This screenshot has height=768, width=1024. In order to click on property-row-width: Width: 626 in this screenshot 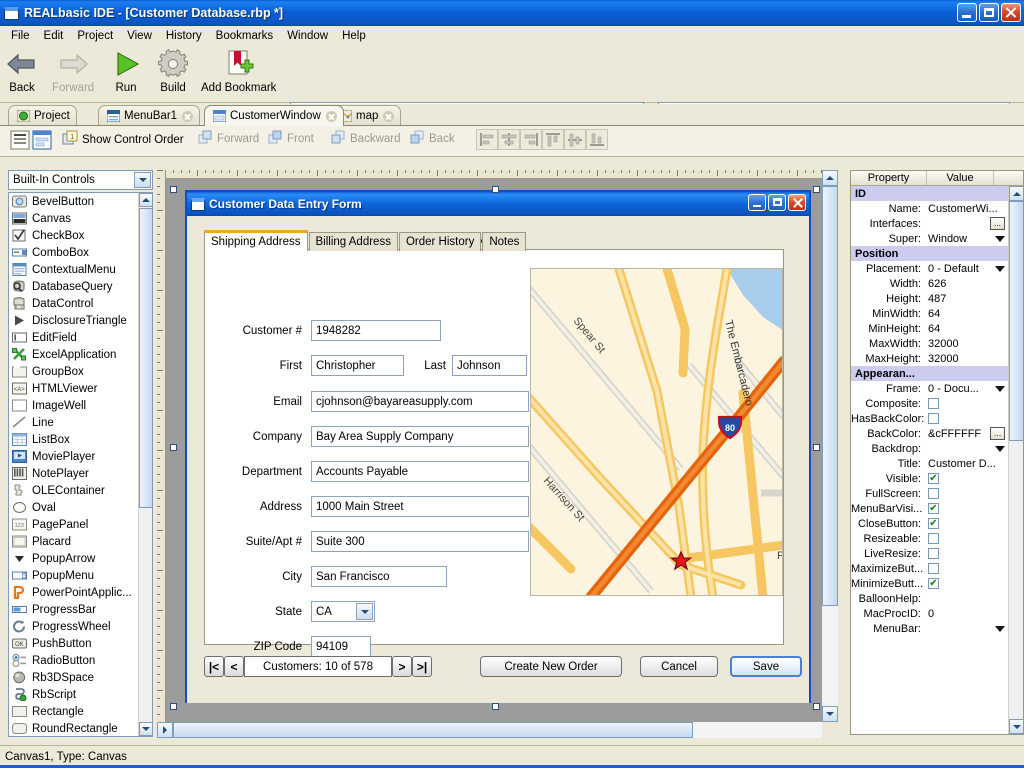, I will do `click(930, 283)`.